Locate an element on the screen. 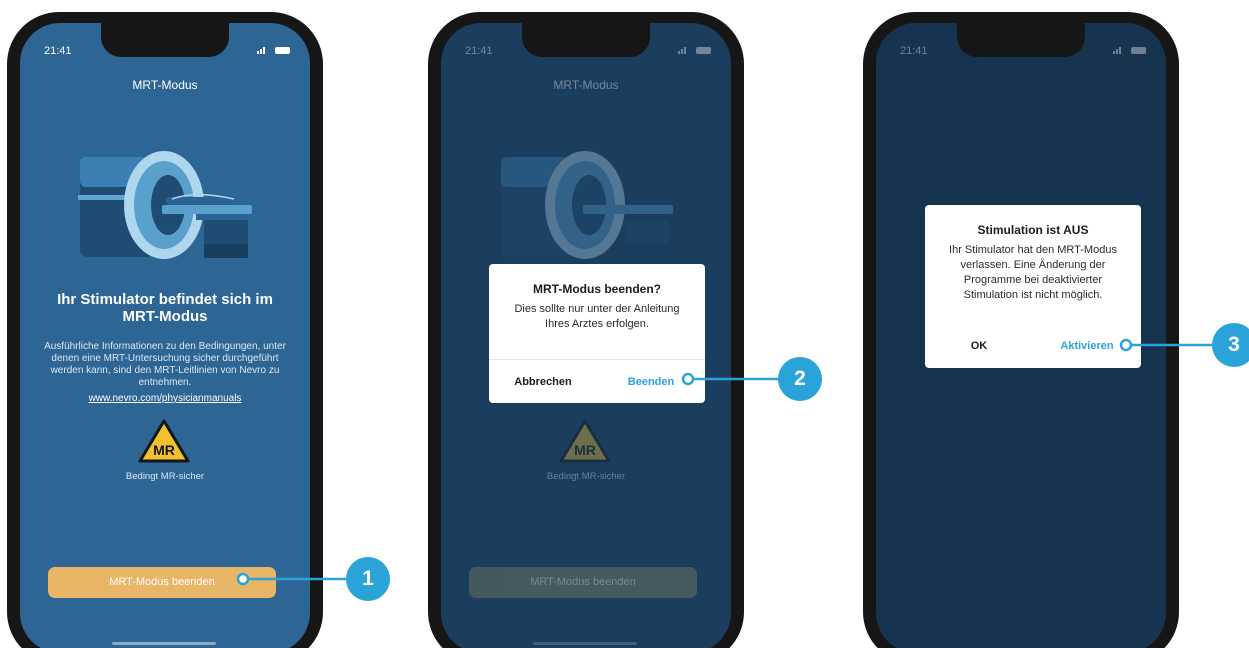 The width and height of the screenshot is (1249, 648). step-number-3: 3 is located at coordinates (1230, 345).